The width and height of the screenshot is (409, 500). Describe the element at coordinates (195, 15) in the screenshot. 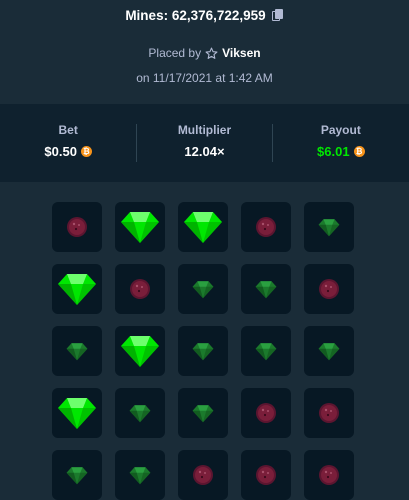

I see `mines-game-id: Mines: 62,376,722,959` at that location.